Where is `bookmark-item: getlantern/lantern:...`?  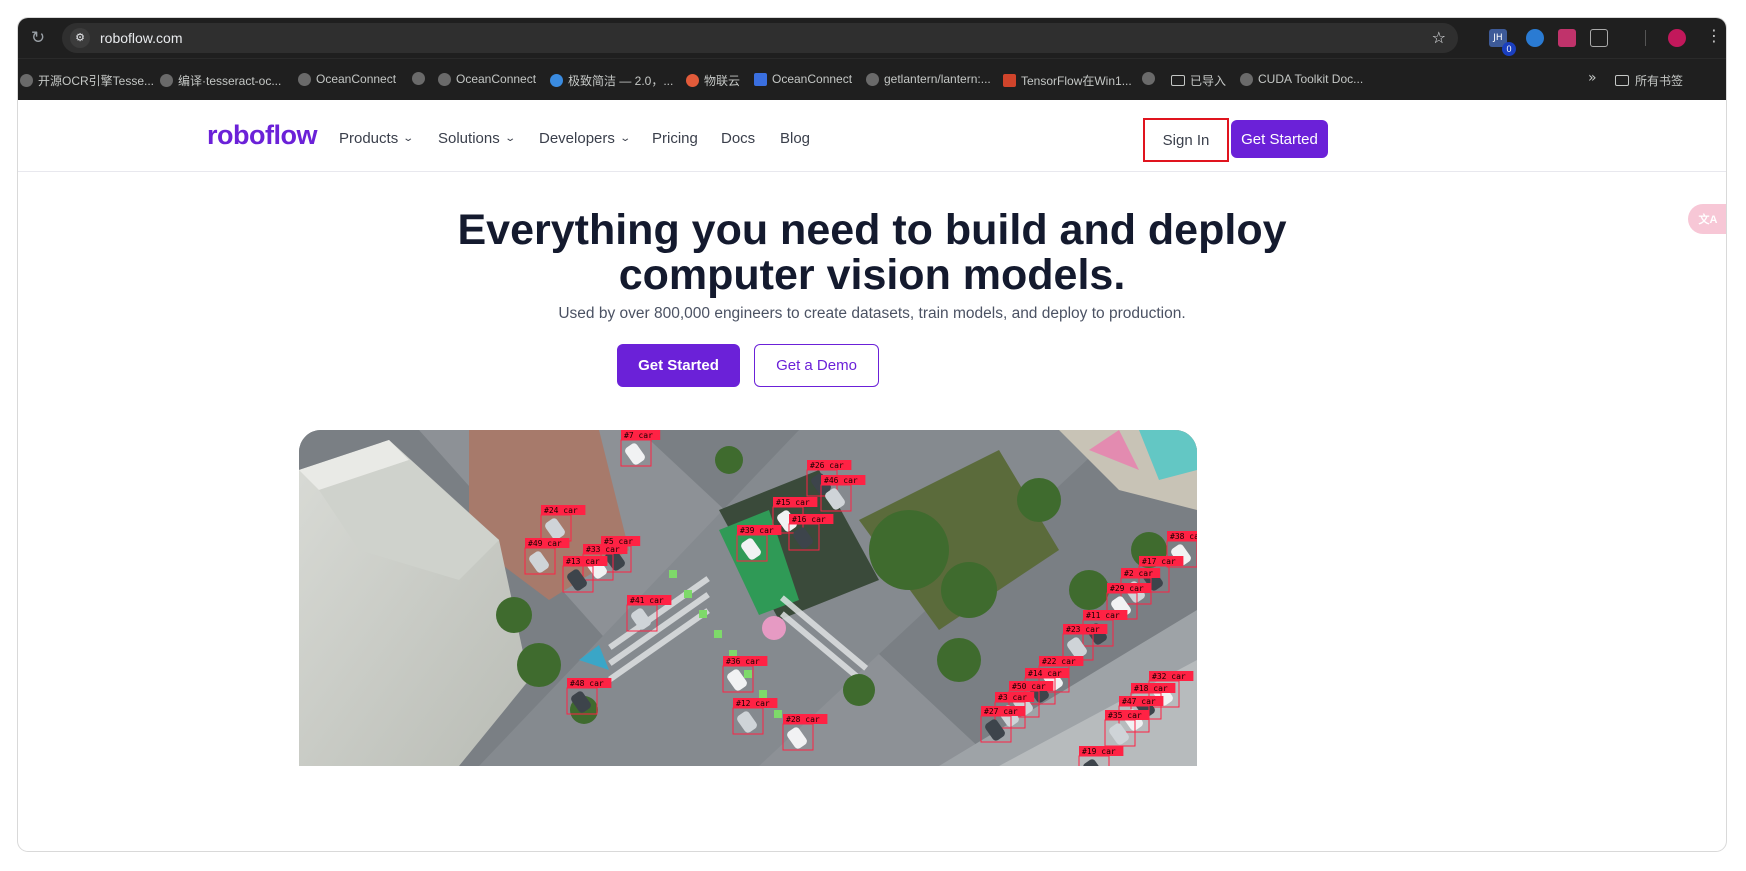
bookmark-item: getlantern/lantern:... is located at coordinates (928, 79).